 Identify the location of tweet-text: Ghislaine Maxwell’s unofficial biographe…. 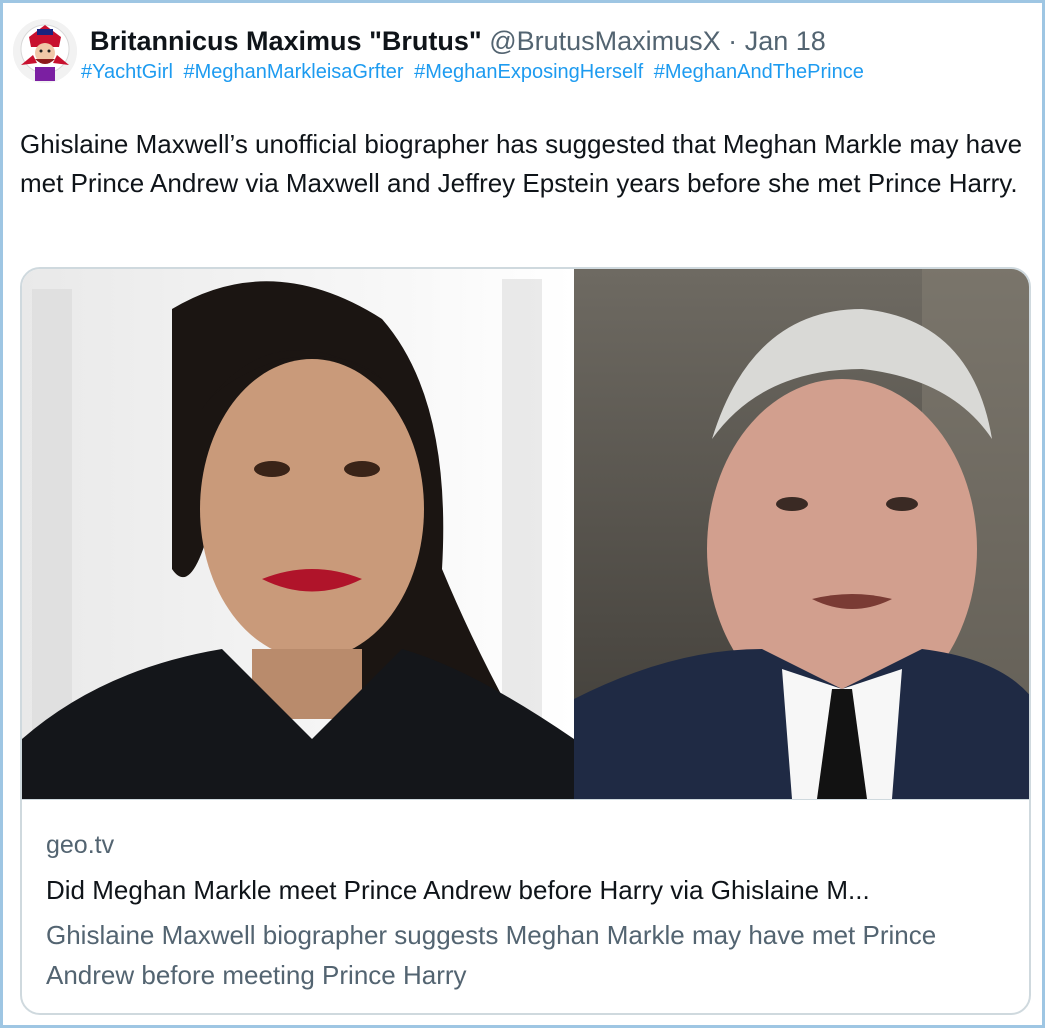
(521, 163).